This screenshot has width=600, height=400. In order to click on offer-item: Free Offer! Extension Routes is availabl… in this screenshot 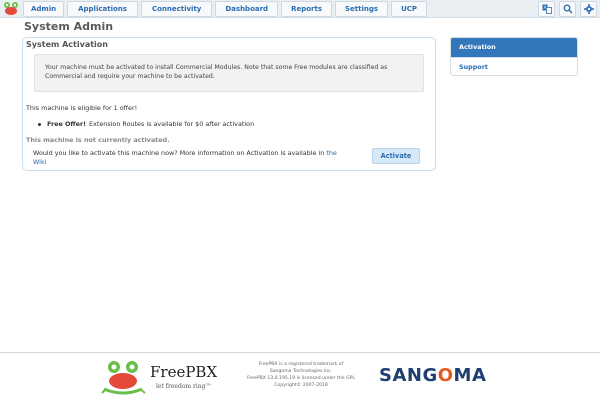, I will do `click(146, 124)`.